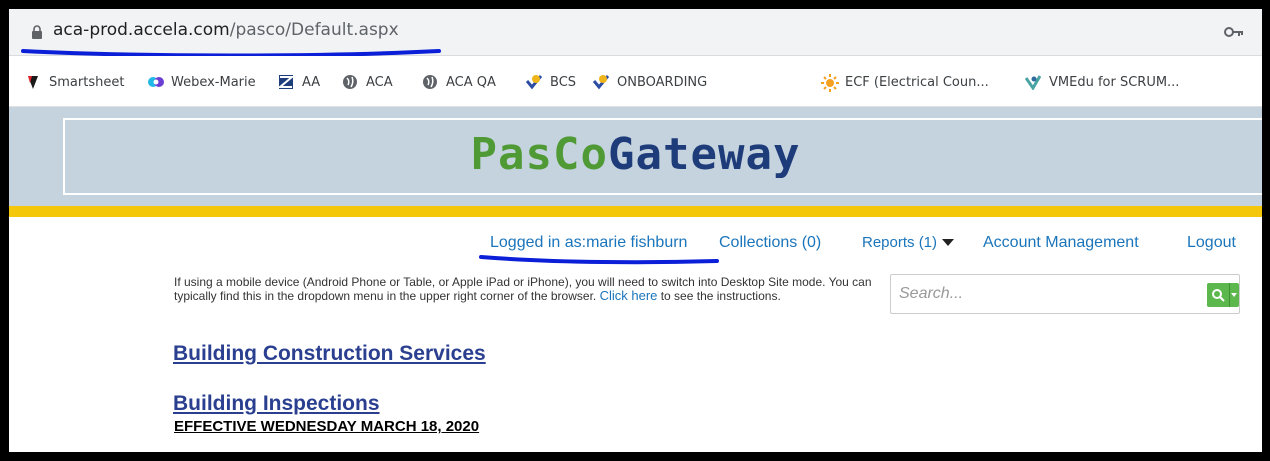  I want to click on bookmark-bcs: BCS, so click(551, 82).